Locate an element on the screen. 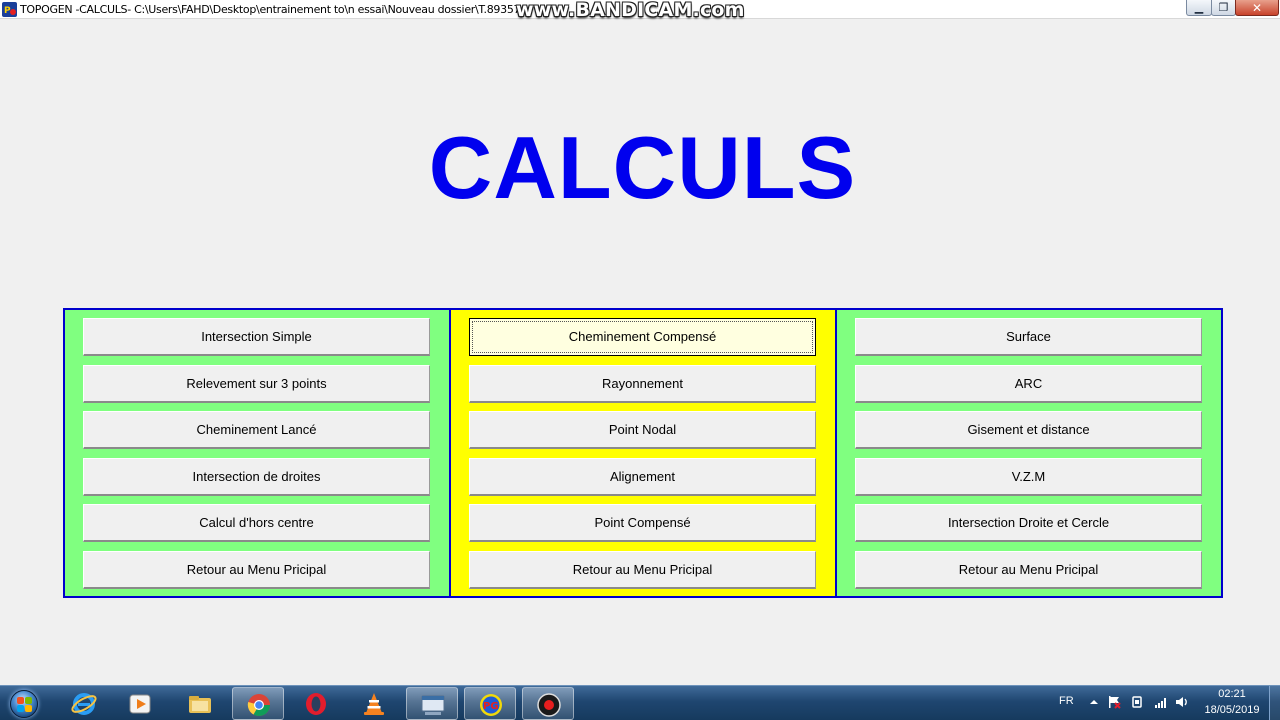  topogen-window-icon is located at coordinates (433, 705).